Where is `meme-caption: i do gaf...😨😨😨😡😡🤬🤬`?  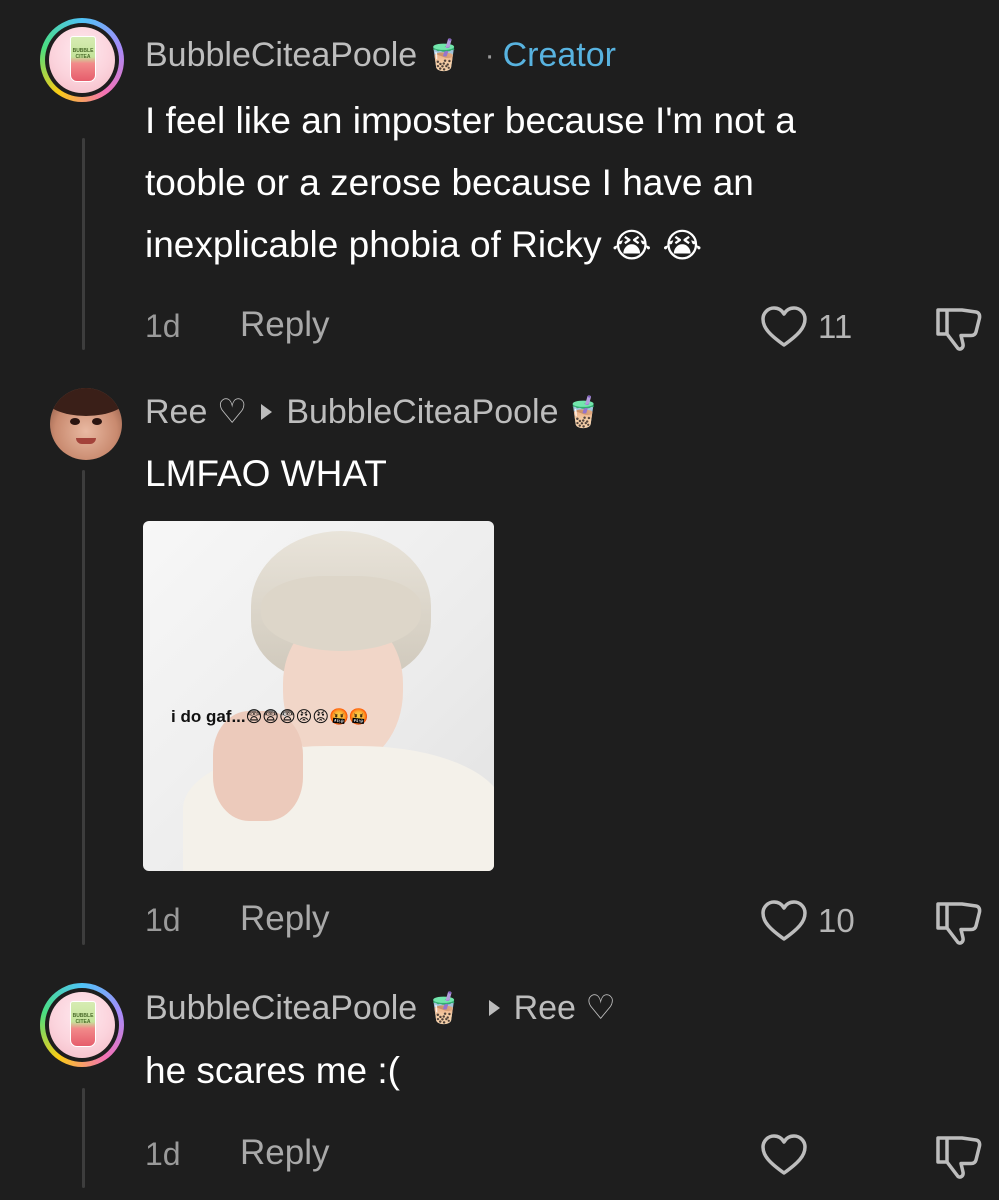
meme-caption: i do gaf...😨😨😨😡😡🤬🤬 is located at coordinates (270, 717).